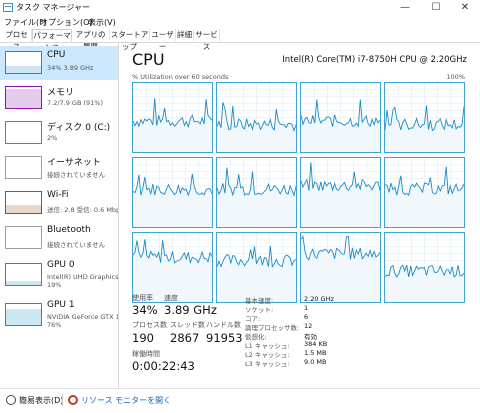 The width and height of the screenshot is (480, 413). I want to click on handles-label: ハンドル数, so click(223, 325).